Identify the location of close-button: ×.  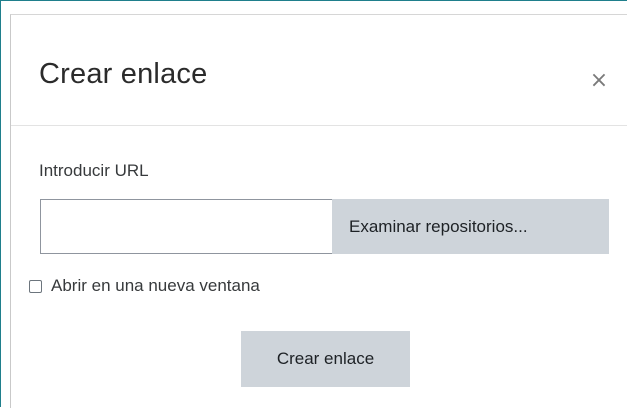
(599, 81).